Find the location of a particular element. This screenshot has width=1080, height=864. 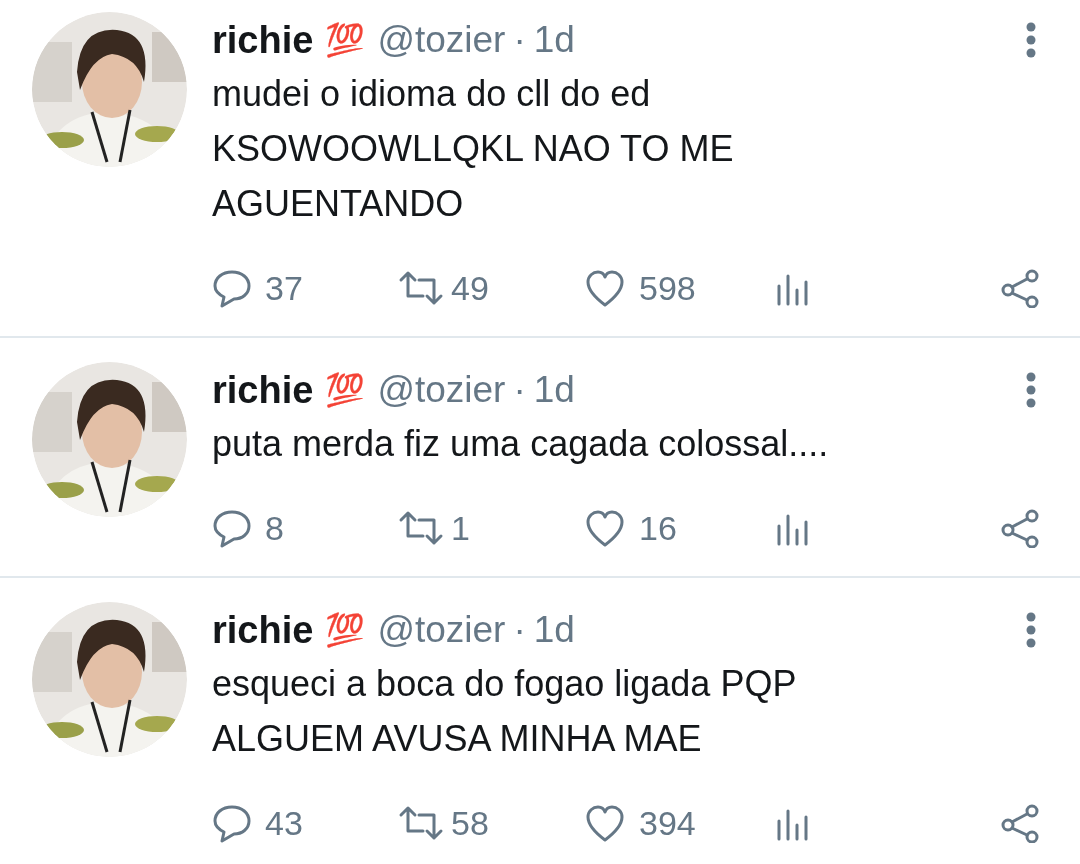

like-count: 598 is located at coordinates (667, 288).